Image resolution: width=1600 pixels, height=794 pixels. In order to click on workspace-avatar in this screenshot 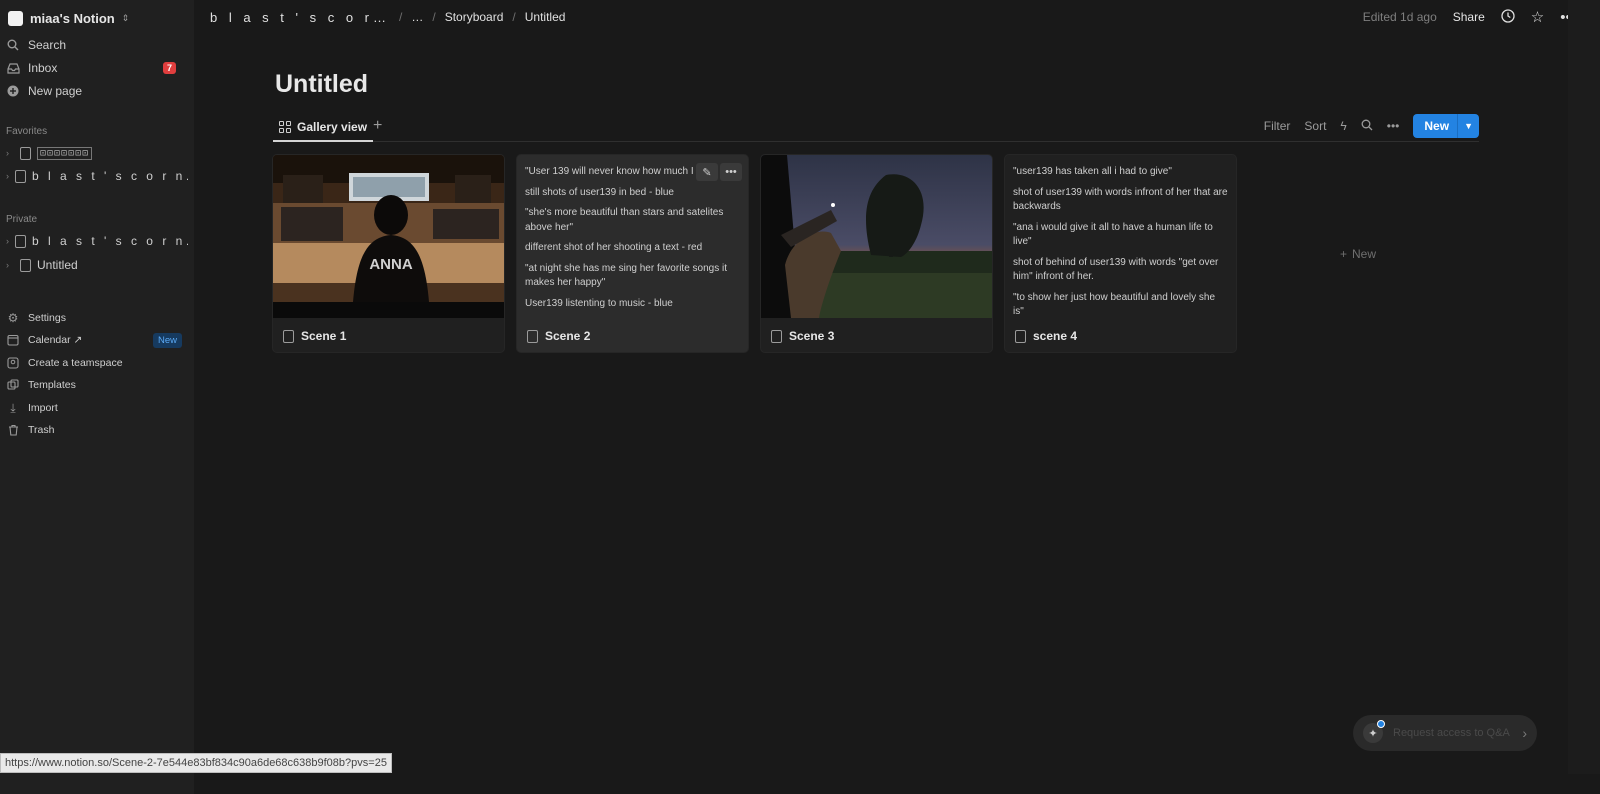, I will do `click(15, 18)`.